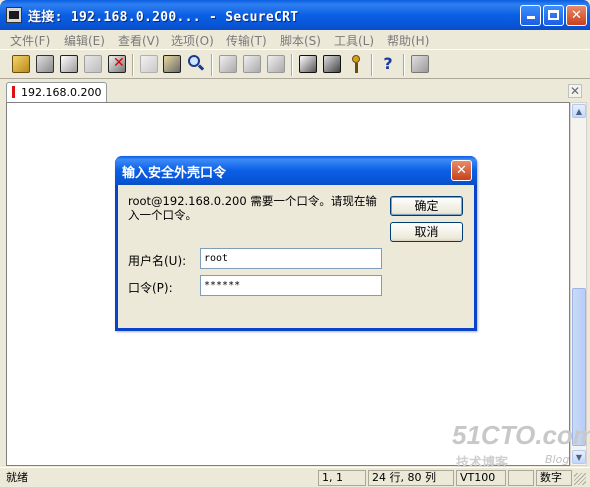  What do you see at coordinates (93, 64) in the screenshot?
I see `reconnect-icon` at bounding box center [93, 64].